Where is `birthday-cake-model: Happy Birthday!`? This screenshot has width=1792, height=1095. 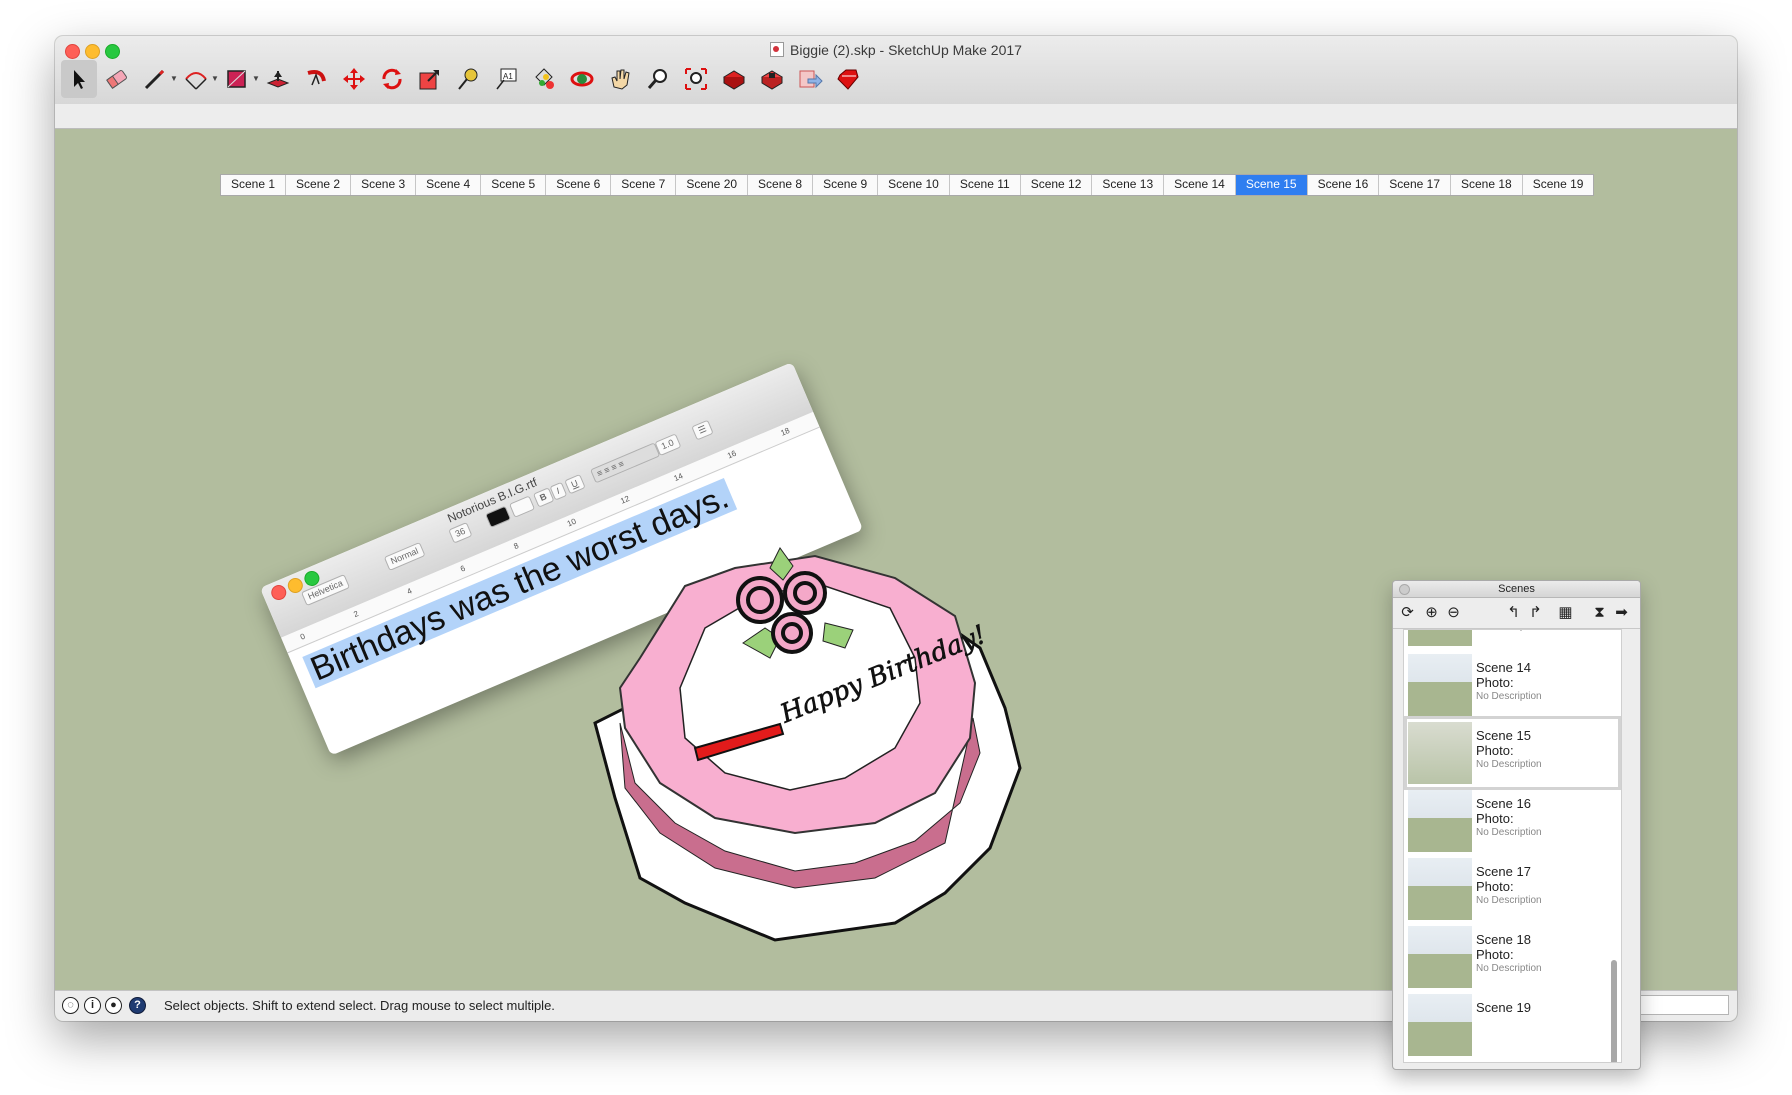 birthday-cake-model: Happy Birthday! is located at coordinates (805, 748).